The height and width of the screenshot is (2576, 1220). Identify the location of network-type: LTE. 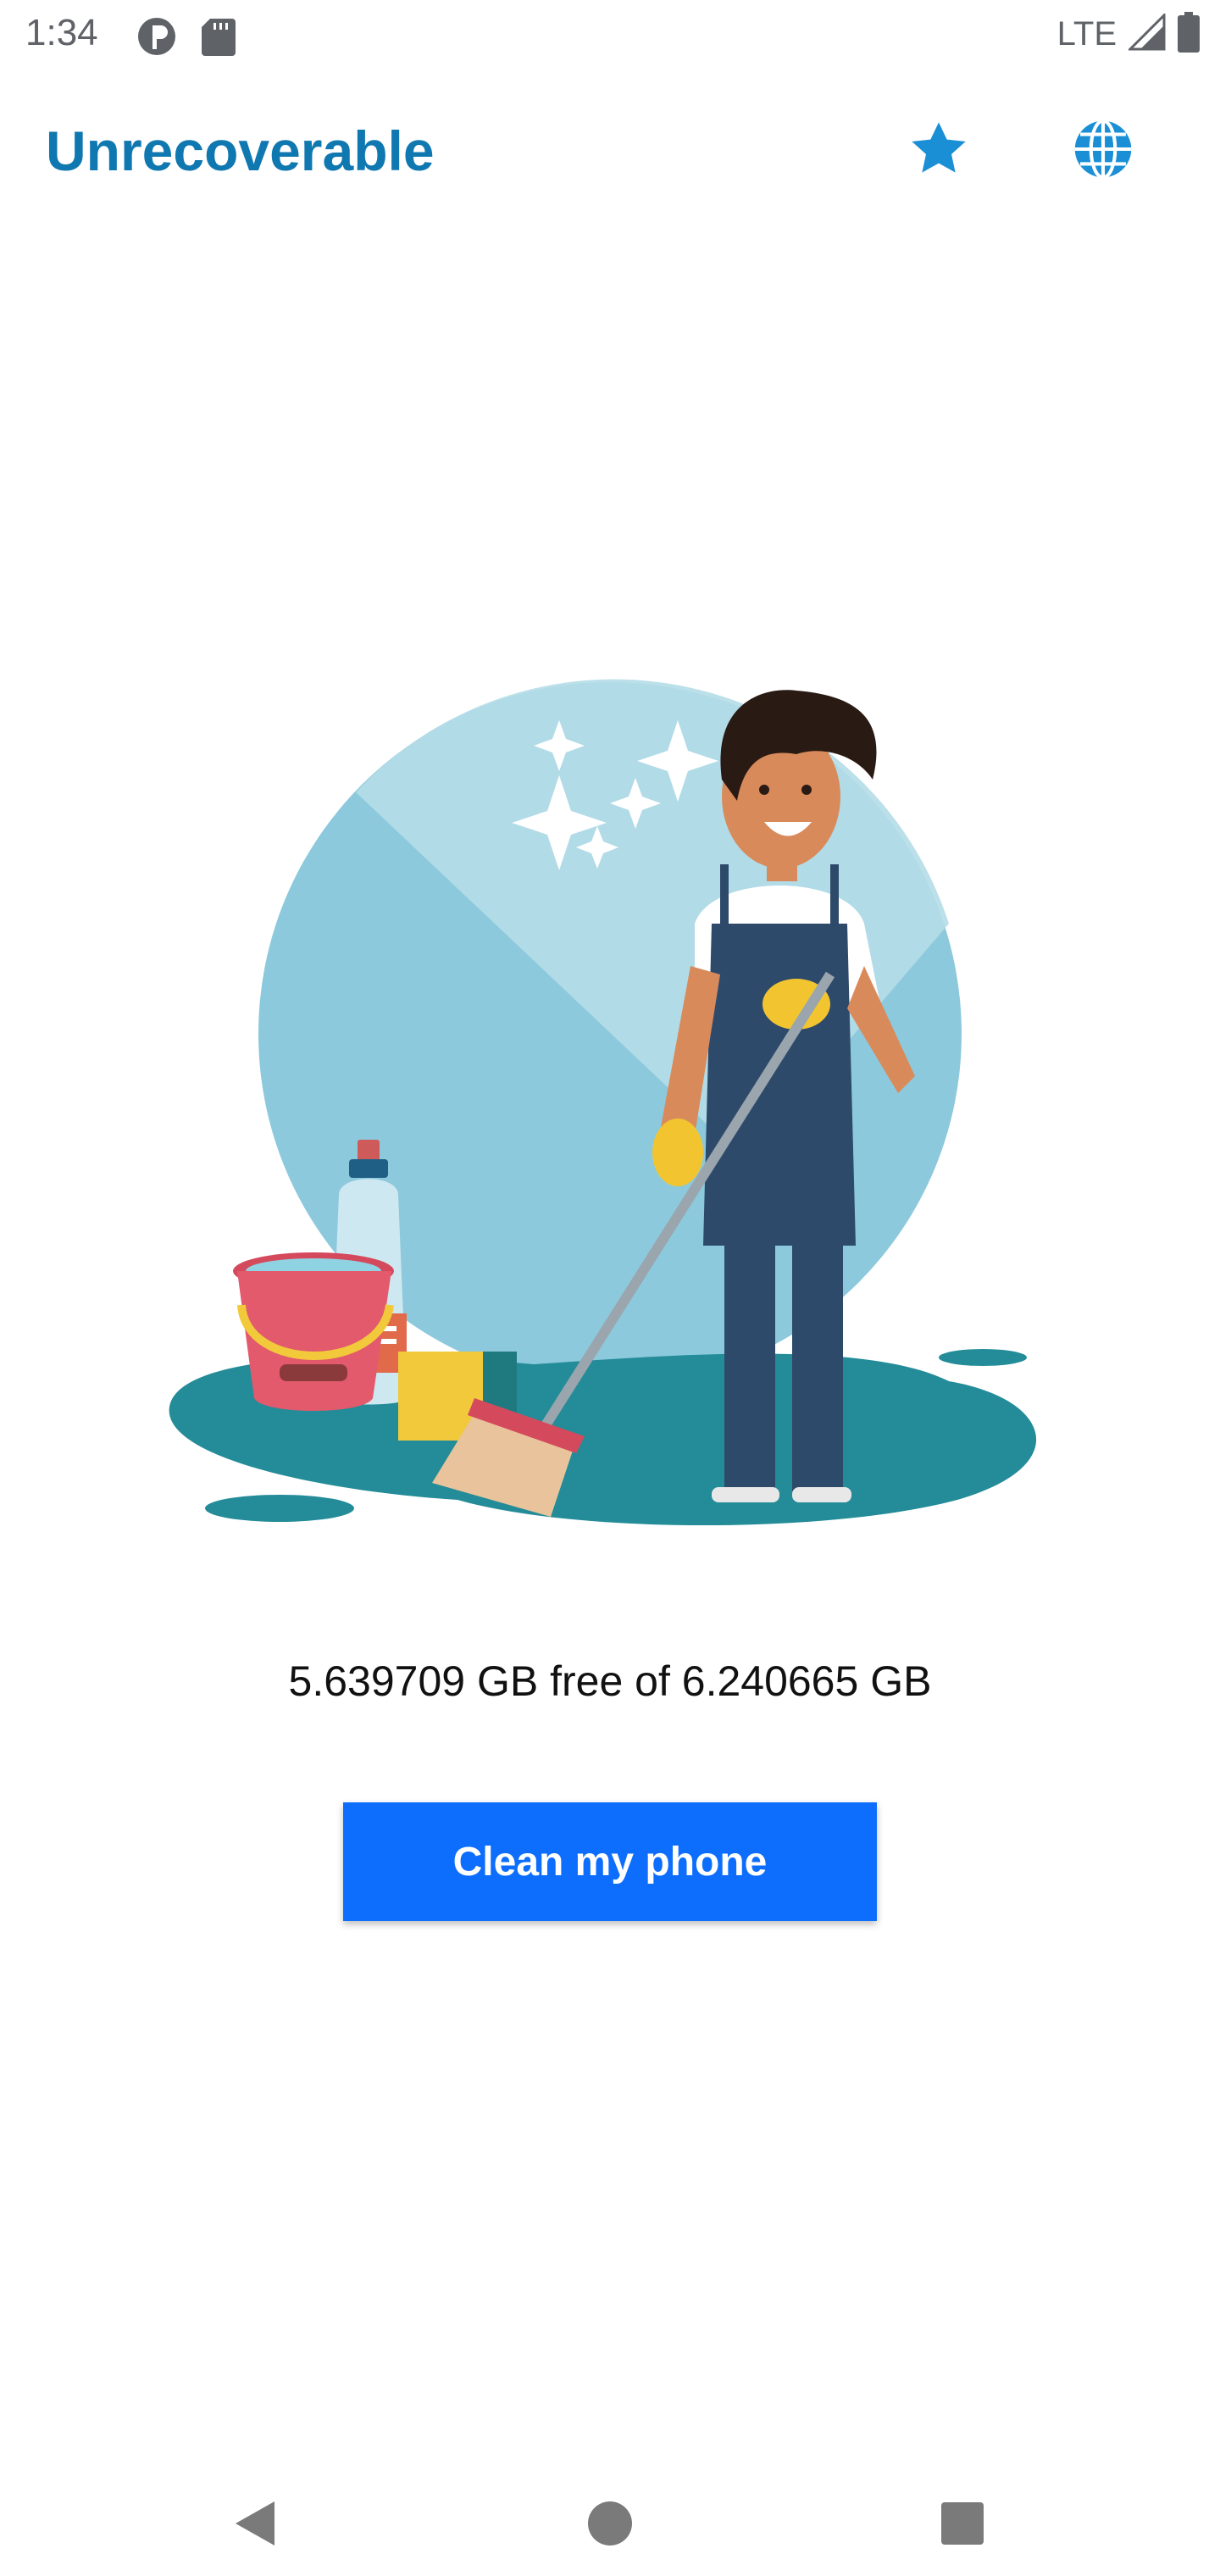
(1086, 34).